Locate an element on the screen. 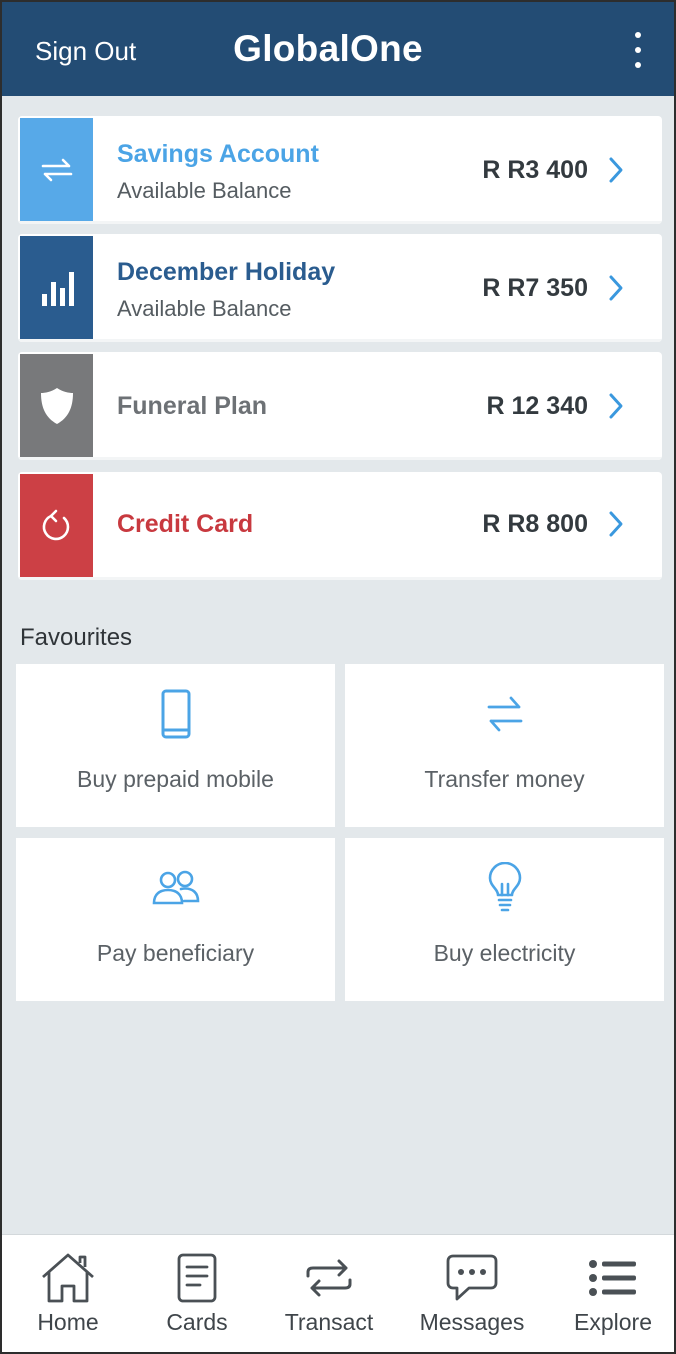 The width and height of the screenshot is (676, 1354). nav-home: Home is located at coordinates (68, 1293).